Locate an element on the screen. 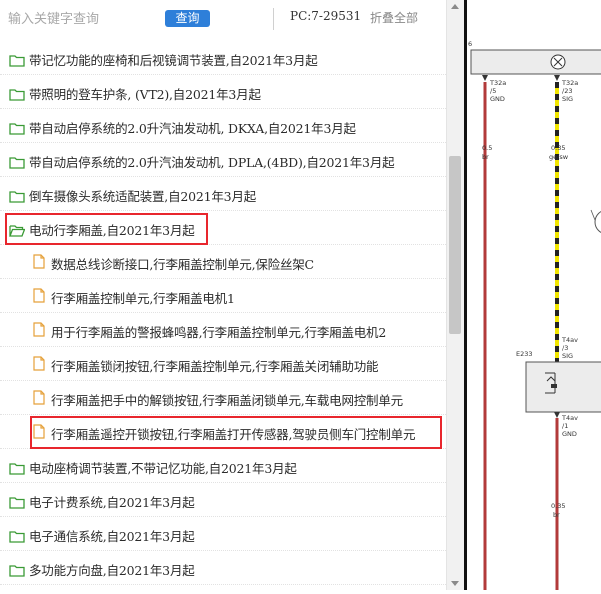  tree-item-label: 带记忆功能的座椅和后视镜调节装置,自2021年3月起 is located at coordinates (173, 60).